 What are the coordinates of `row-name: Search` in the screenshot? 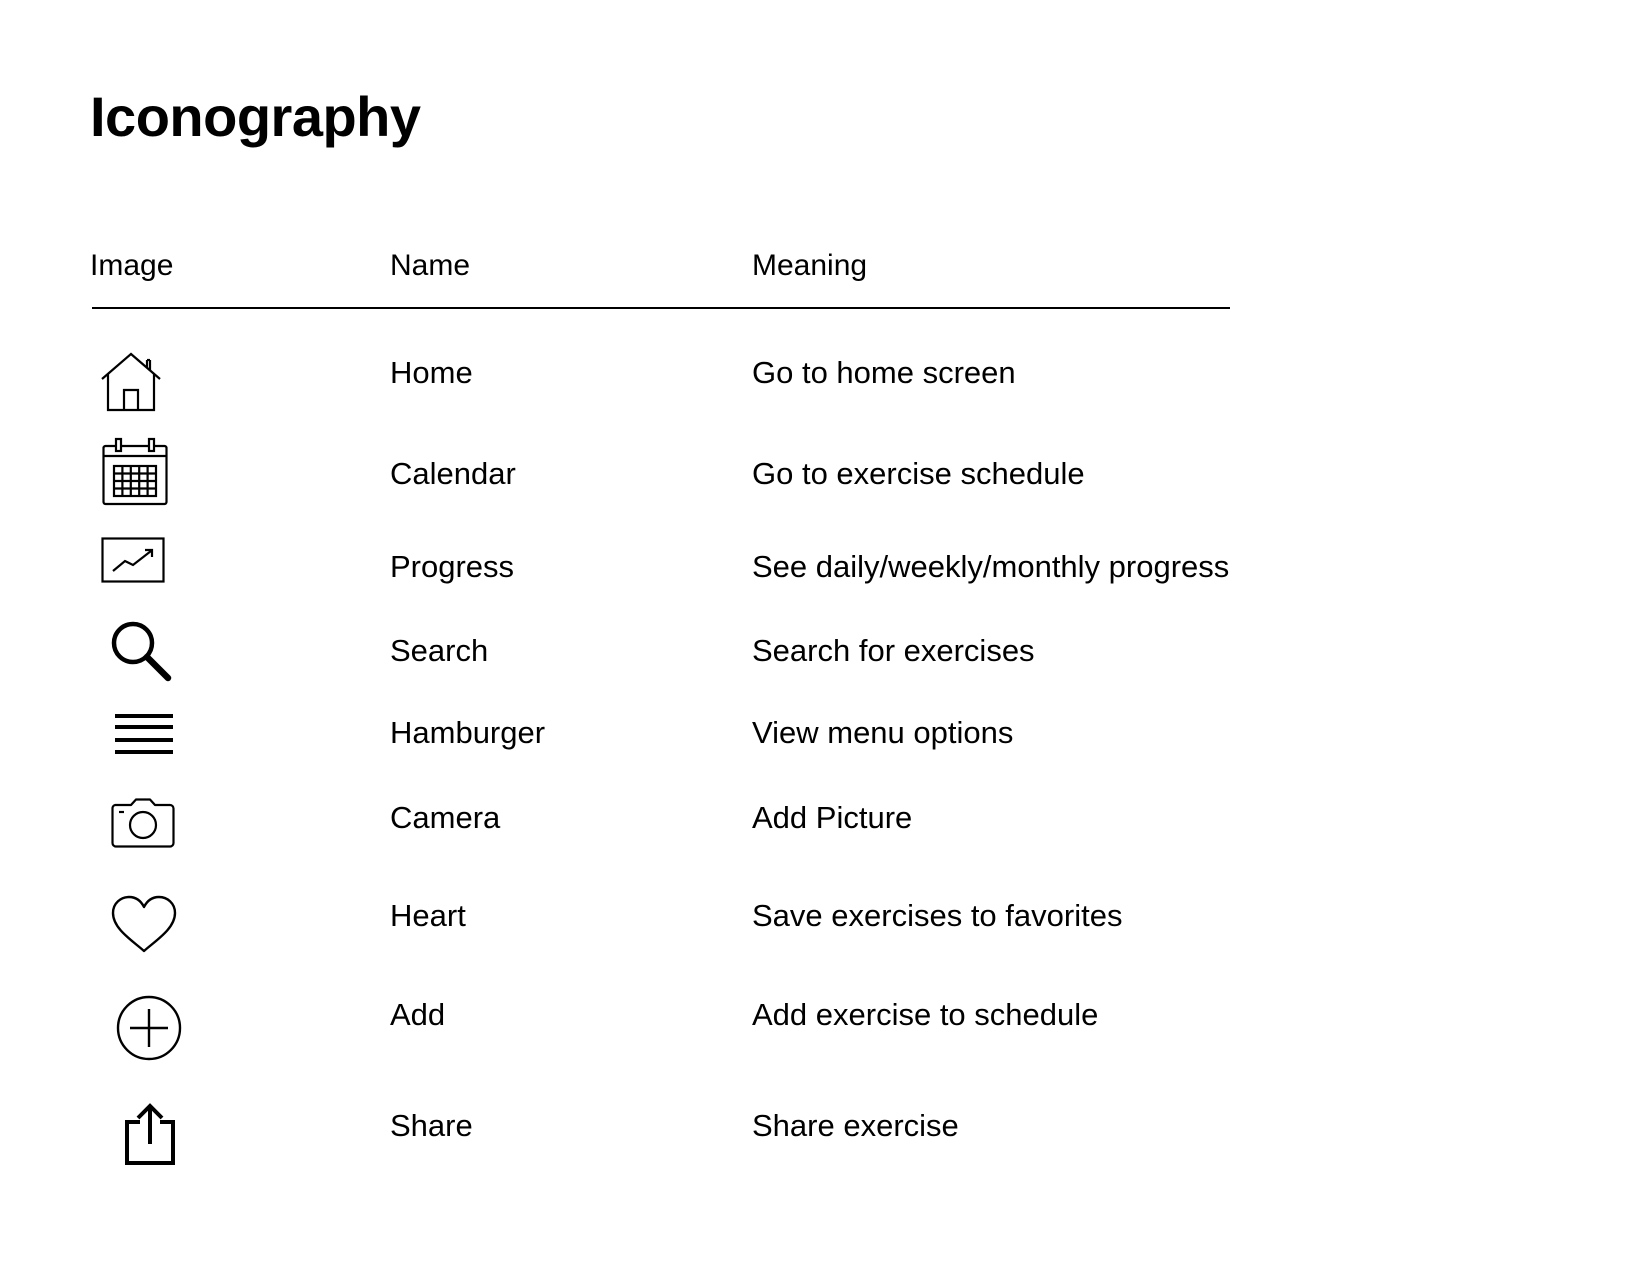 It's located at (439, 650).